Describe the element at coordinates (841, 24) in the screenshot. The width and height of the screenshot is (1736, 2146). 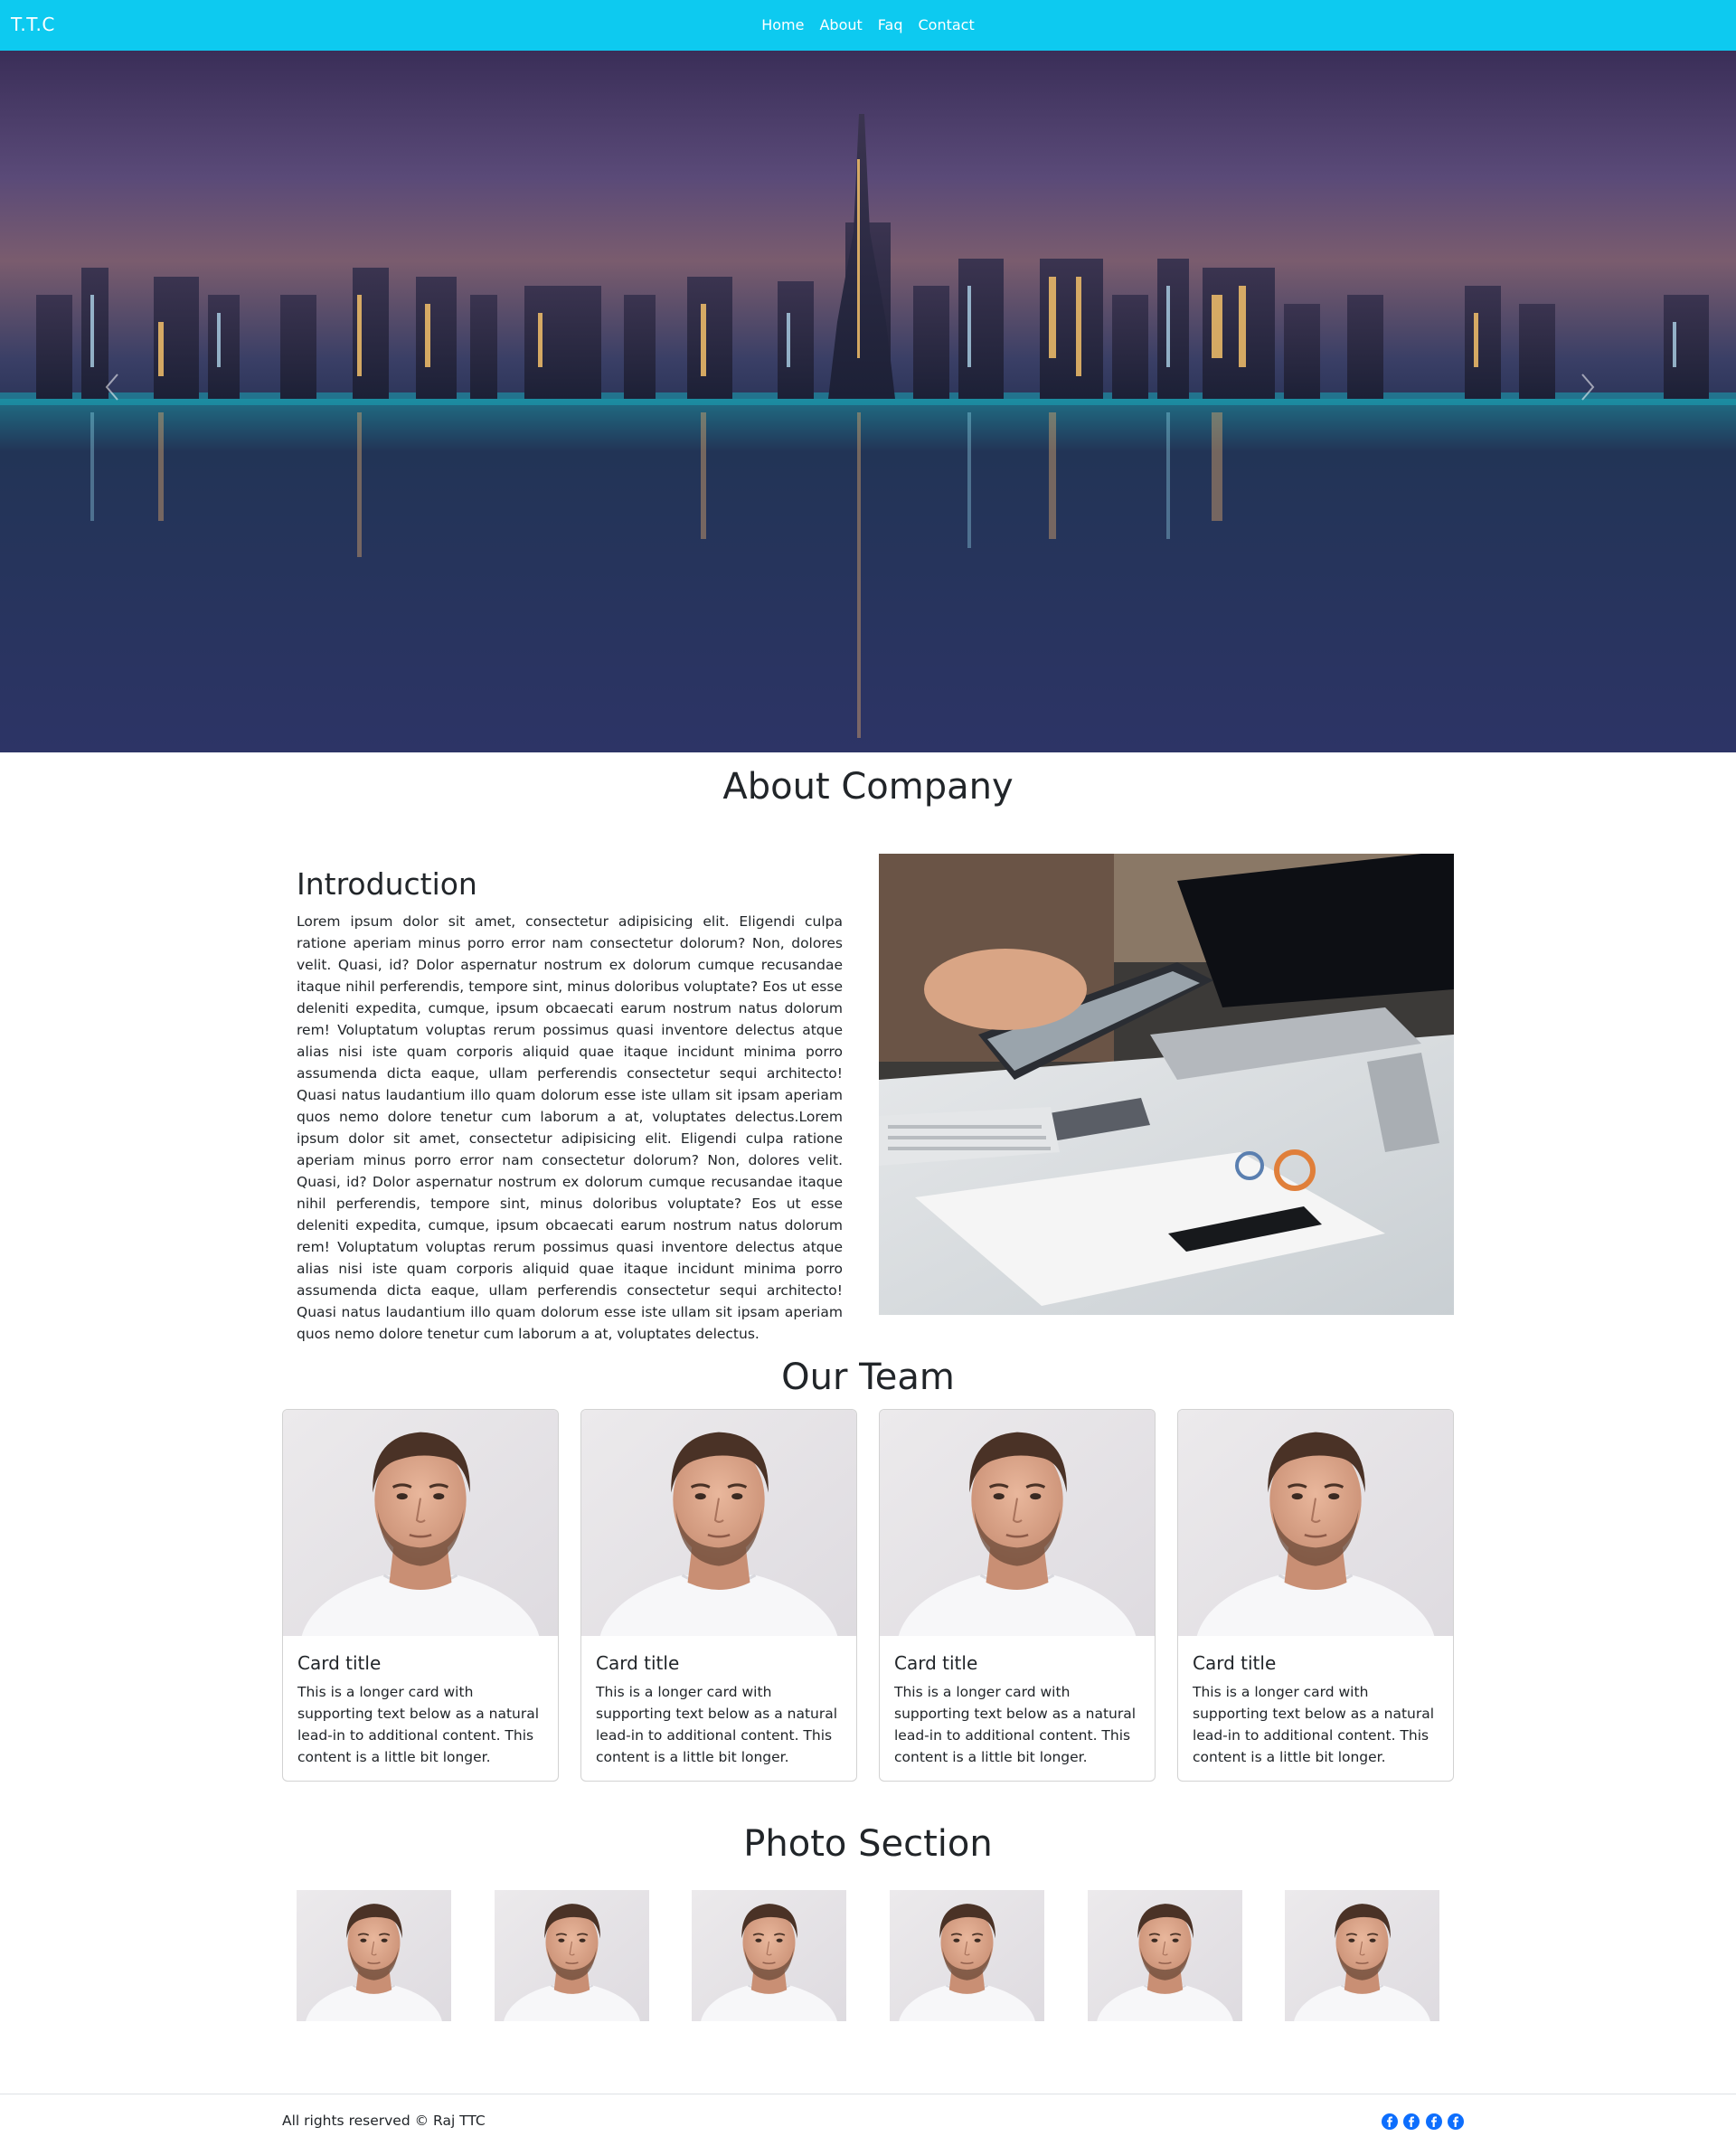
I see `nav-link-about: About` at that location.